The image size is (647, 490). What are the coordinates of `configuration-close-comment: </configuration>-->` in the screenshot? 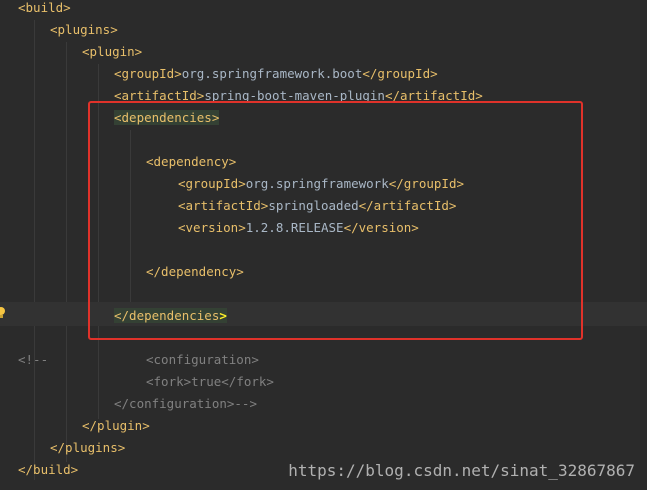 It's located at (185, 403).